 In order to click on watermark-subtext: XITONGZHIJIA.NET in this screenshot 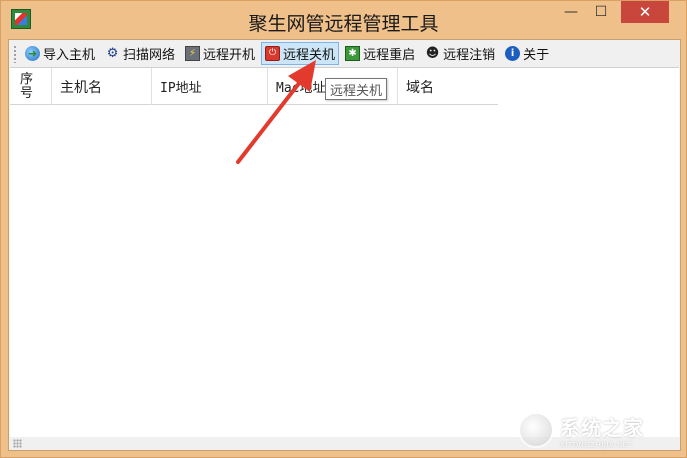, I will do `click(596, 444)`.